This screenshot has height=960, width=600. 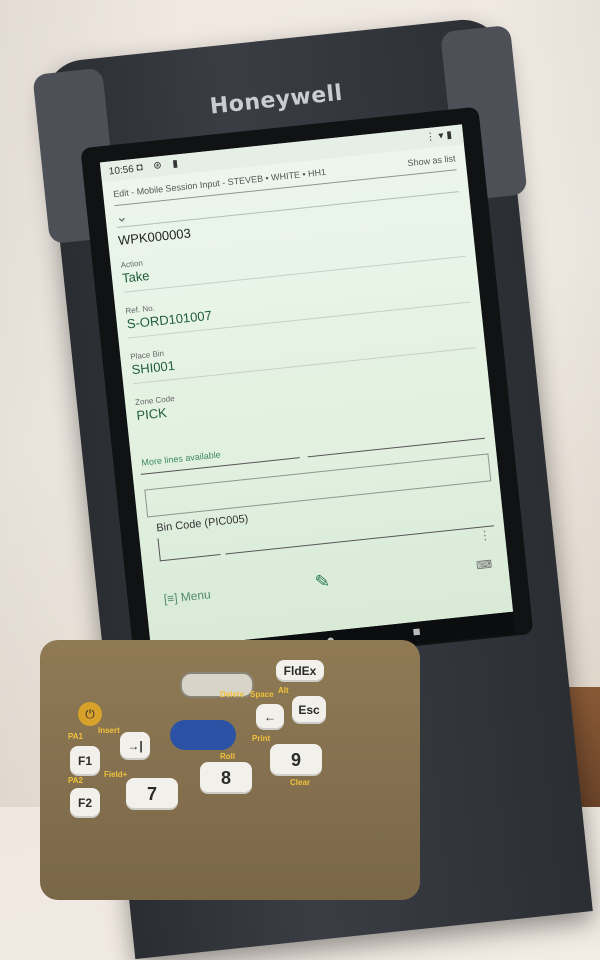 I want to click on menu-button: [≡] Menu, so click(x=187, y=596).